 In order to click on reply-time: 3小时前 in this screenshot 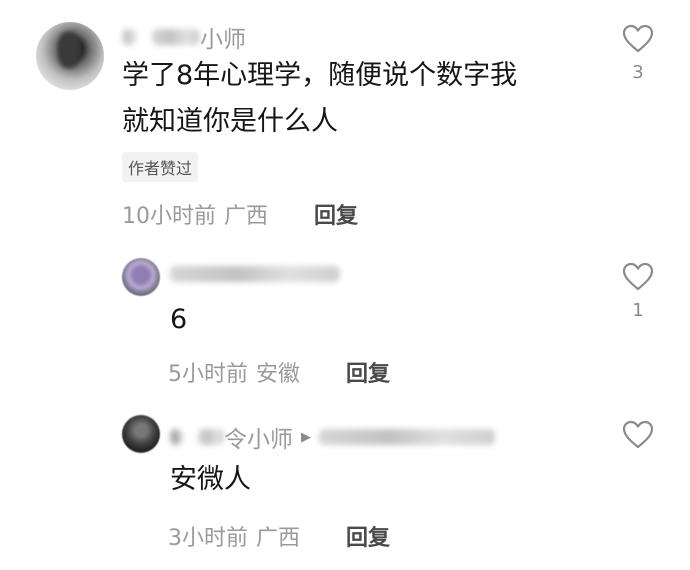, I will do `click(208, 538)`.